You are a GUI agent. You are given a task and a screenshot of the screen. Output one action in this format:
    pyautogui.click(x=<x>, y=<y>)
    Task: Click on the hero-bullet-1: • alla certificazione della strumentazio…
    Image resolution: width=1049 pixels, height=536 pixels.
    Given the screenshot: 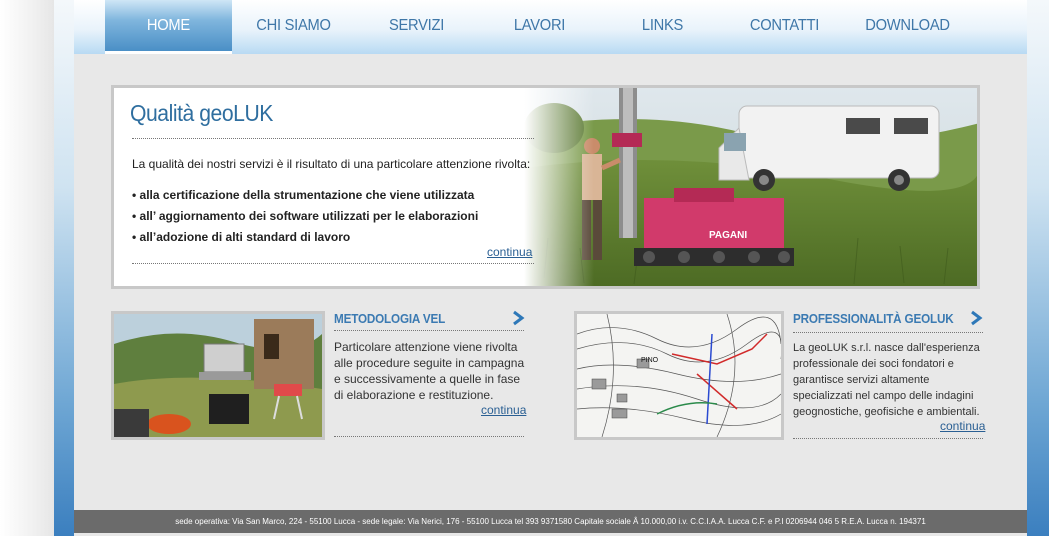 What is the action you would take?
    pyautogui.click(x=303, y=195)
    